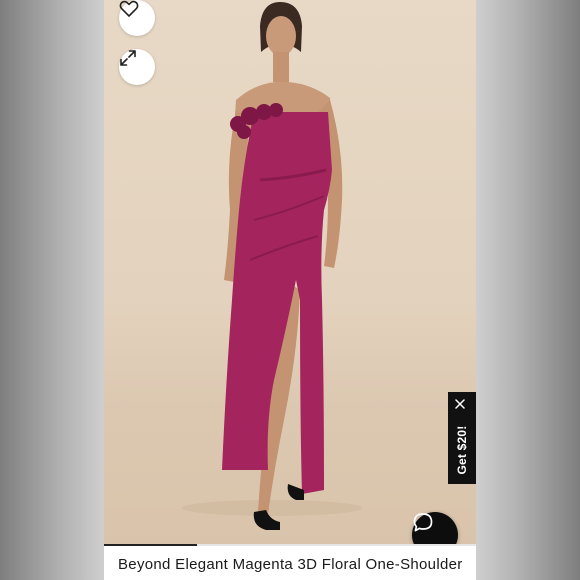  I want to click on promo-tab: Get $20!, so click(462, 438).